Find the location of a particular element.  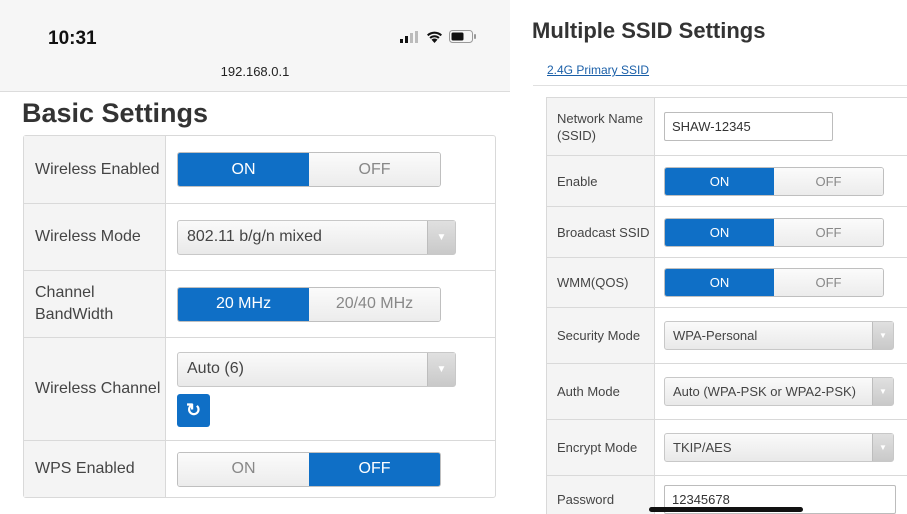

security-mode-select: WPA-Personal ▼ is located at coordinates (779, 335).